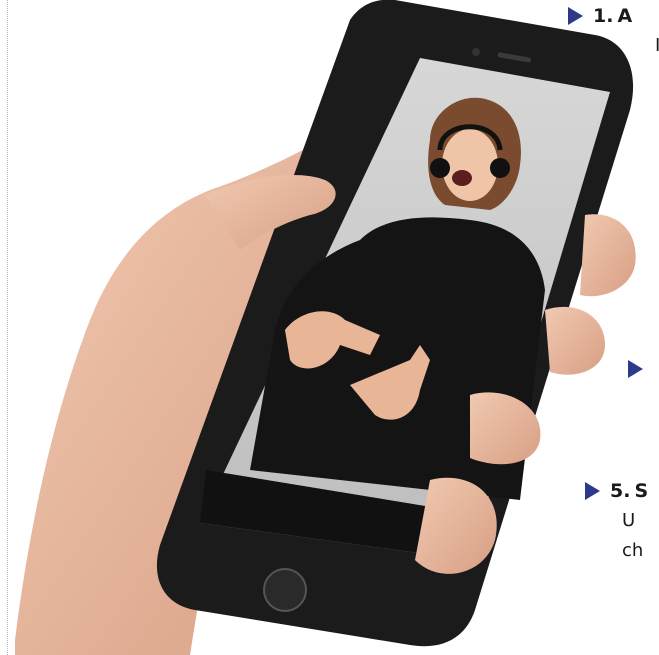 The image size is (659, 655). What do you see at coordinates (285, 590) in the screenshot?
I see `home-button-icon` at bounding box center [285, 590].